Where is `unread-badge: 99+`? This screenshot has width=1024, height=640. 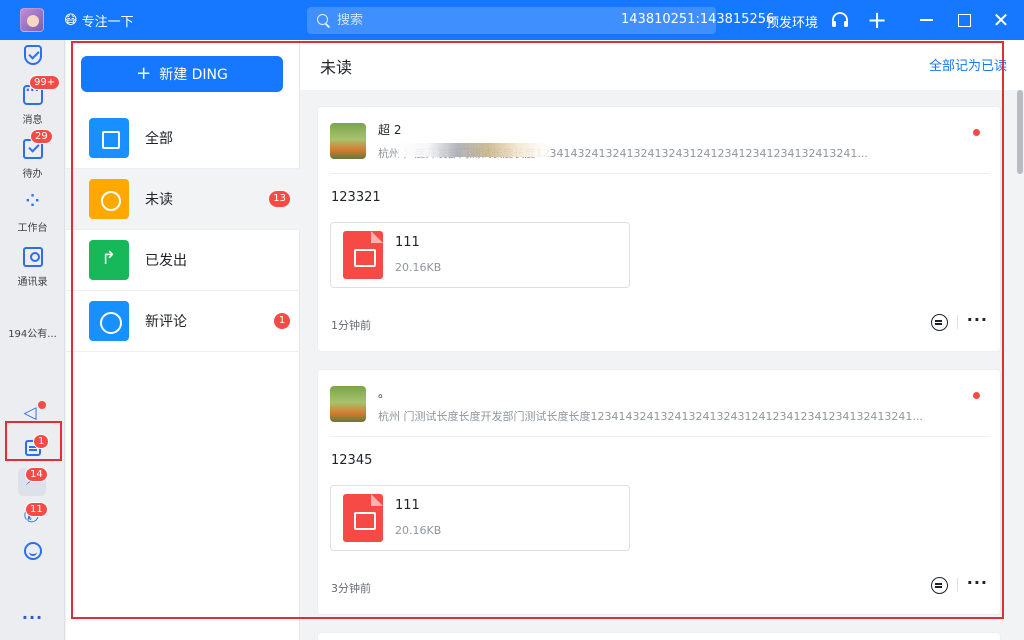
unread-badge: 99+ is located at coordinates (45, 82).